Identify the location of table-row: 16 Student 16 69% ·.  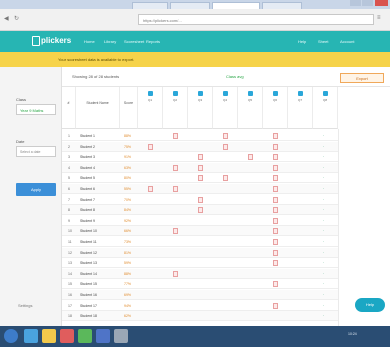
(200, 295).